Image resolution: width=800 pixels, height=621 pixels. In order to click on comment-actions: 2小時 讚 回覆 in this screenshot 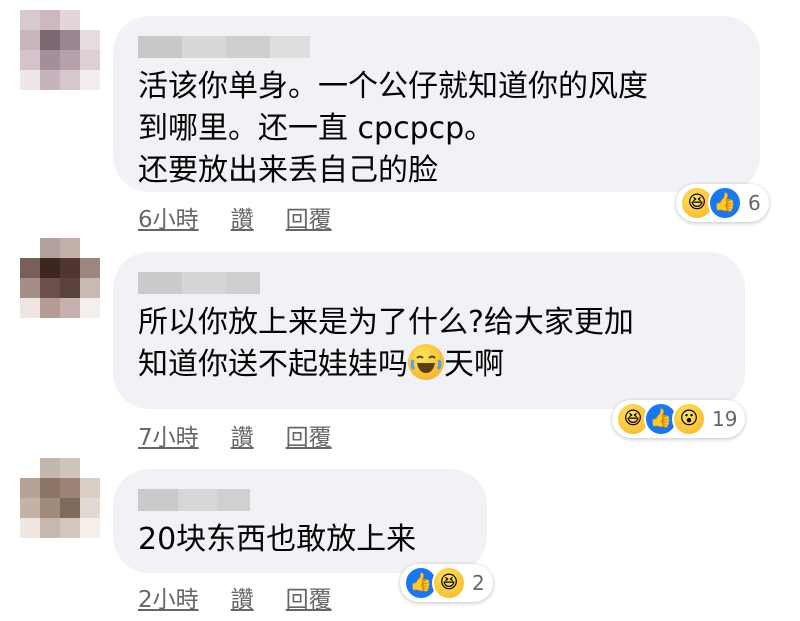, I will do `click(235, 597)`.